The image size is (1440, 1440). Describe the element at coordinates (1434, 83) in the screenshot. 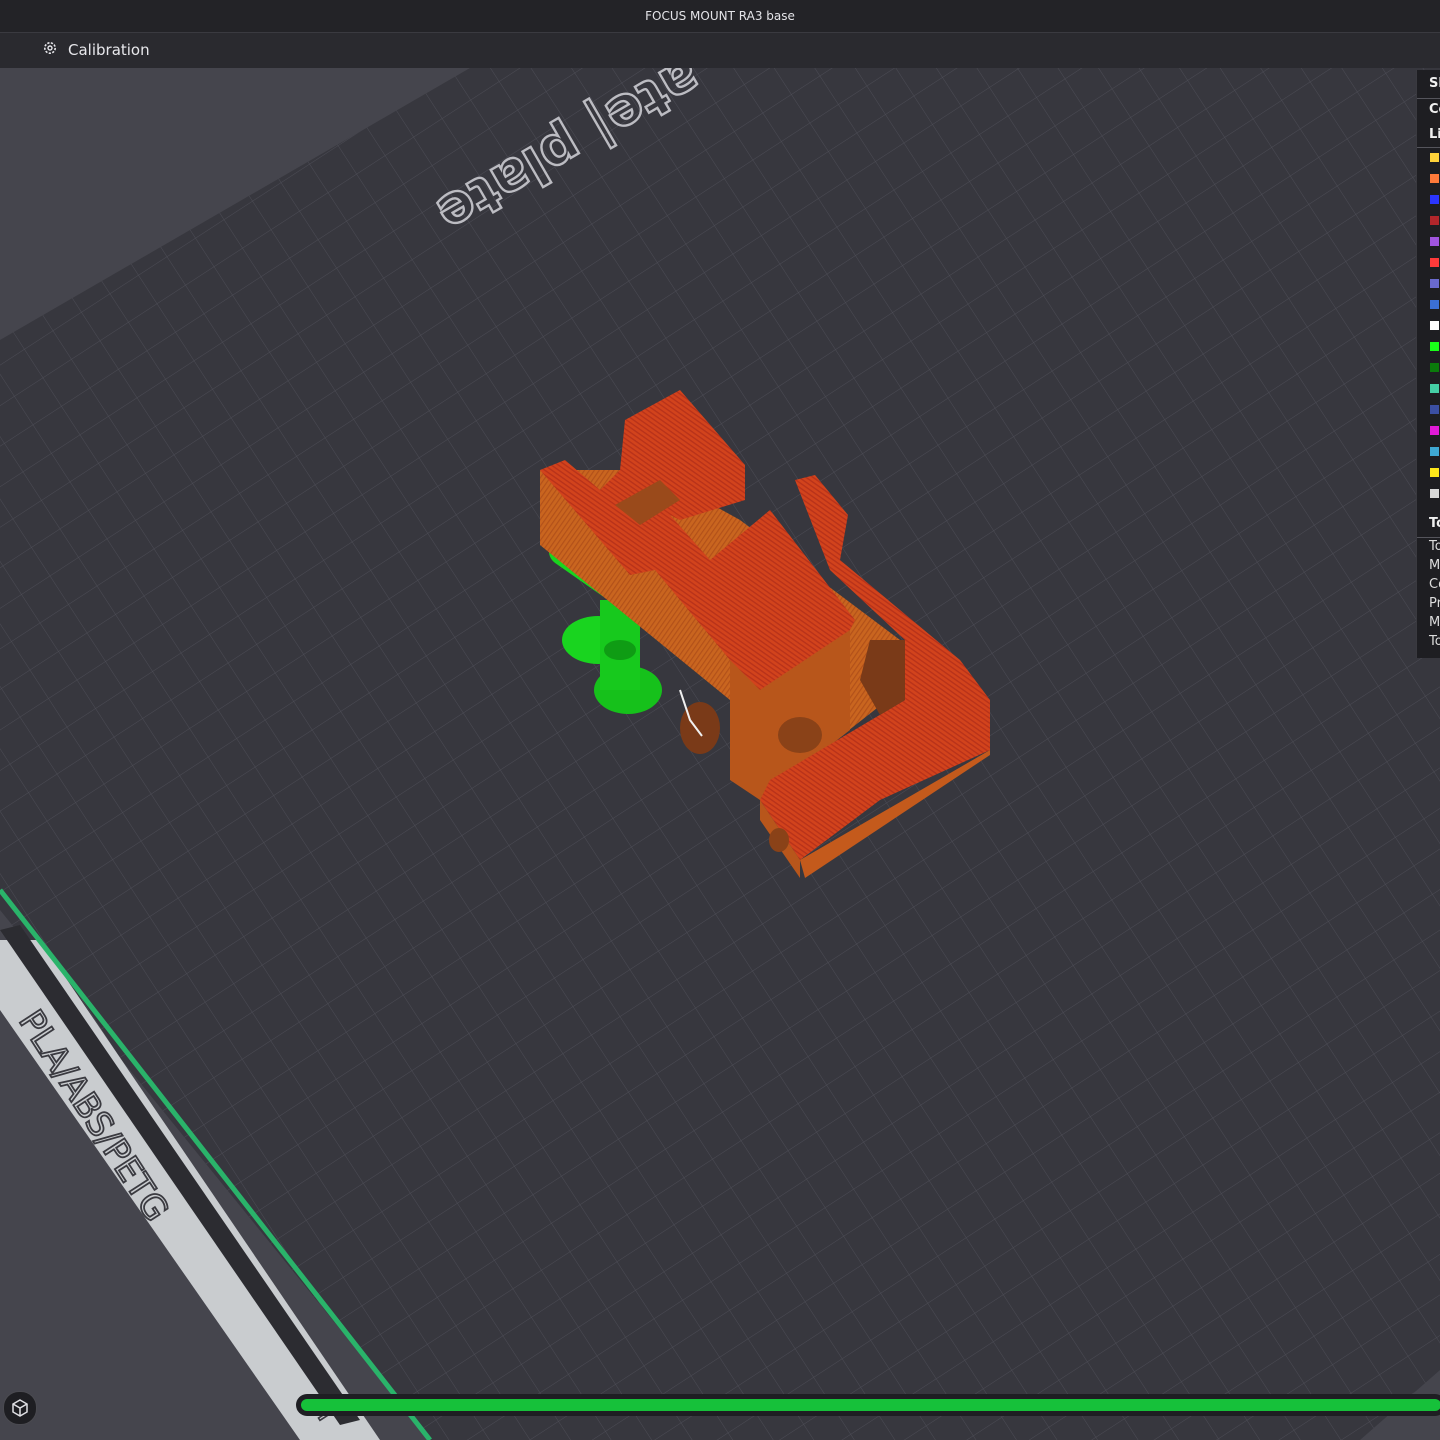

I see `legend-header: Sl` at that location.